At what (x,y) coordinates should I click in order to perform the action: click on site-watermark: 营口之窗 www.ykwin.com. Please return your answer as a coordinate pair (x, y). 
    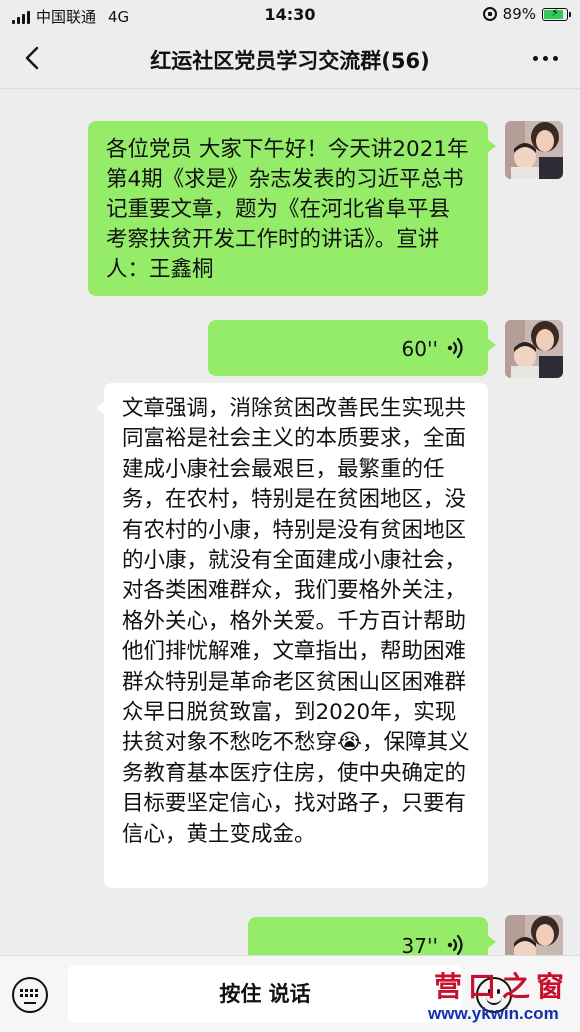
    Looking at the image, I should click on (501, 998).